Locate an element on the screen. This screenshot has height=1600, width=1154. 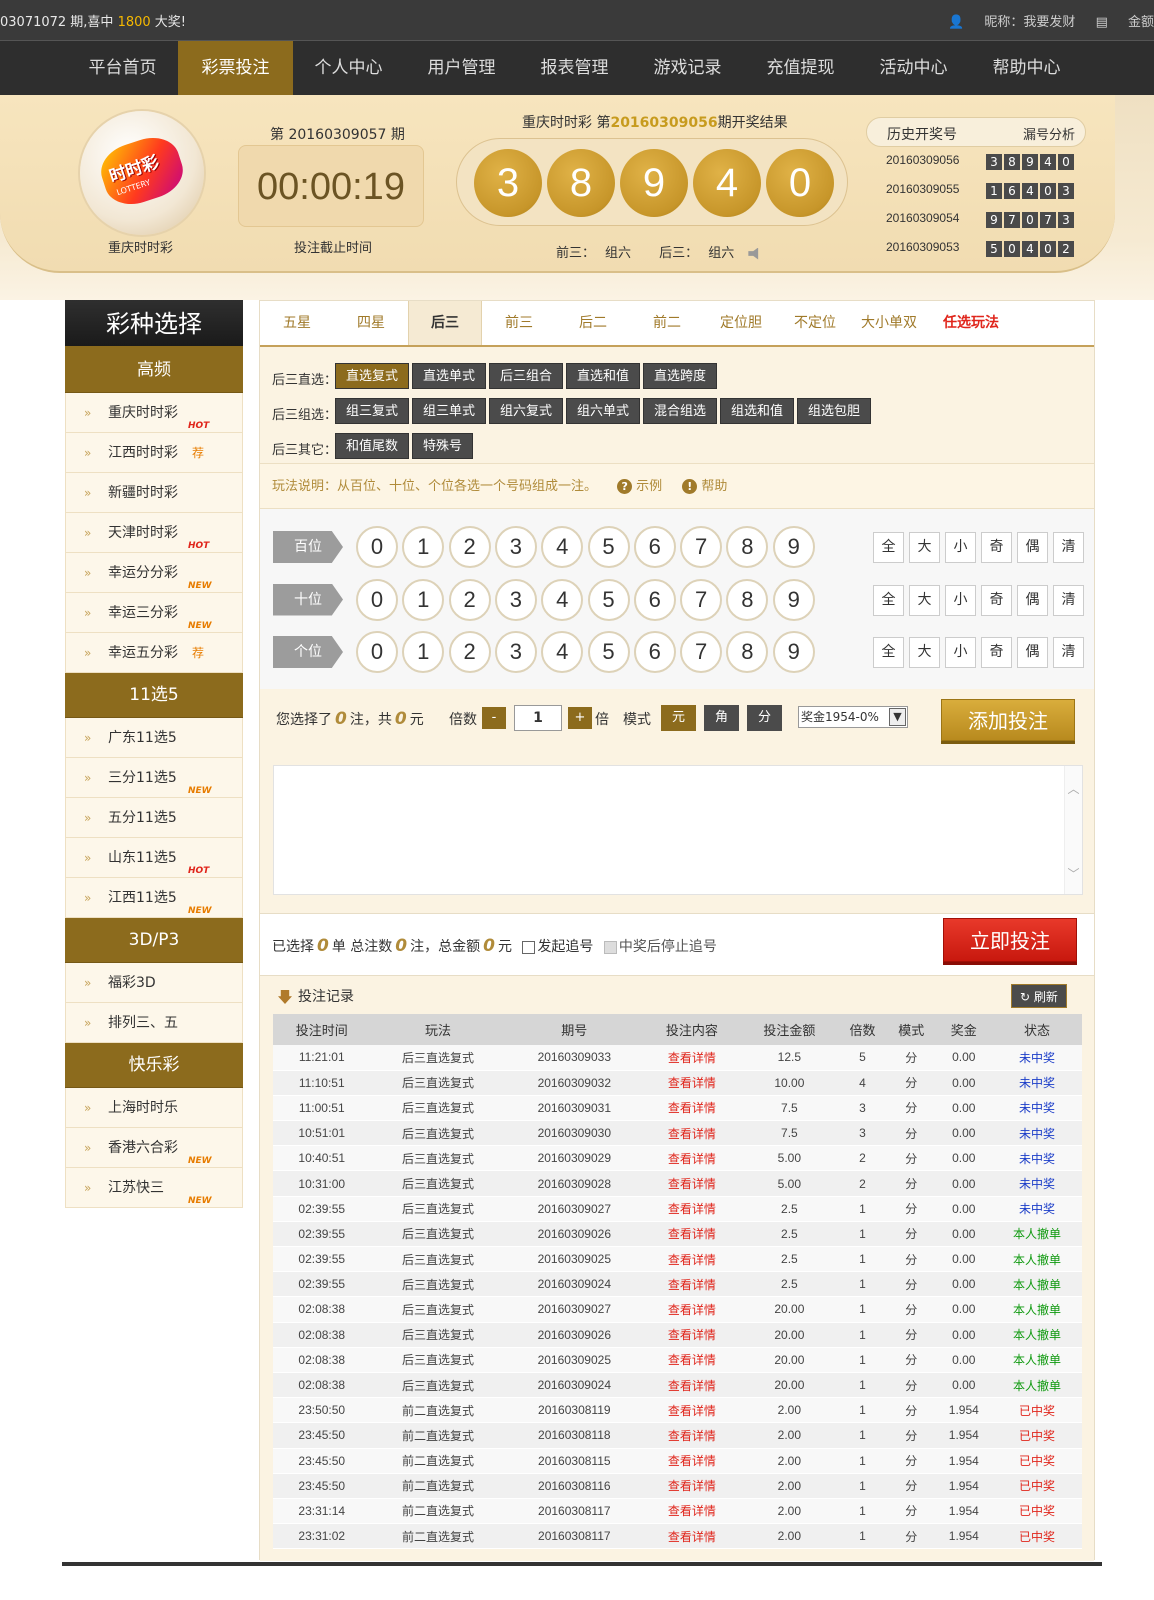
tab-play: 前二 is located at coordinates (667, 323).